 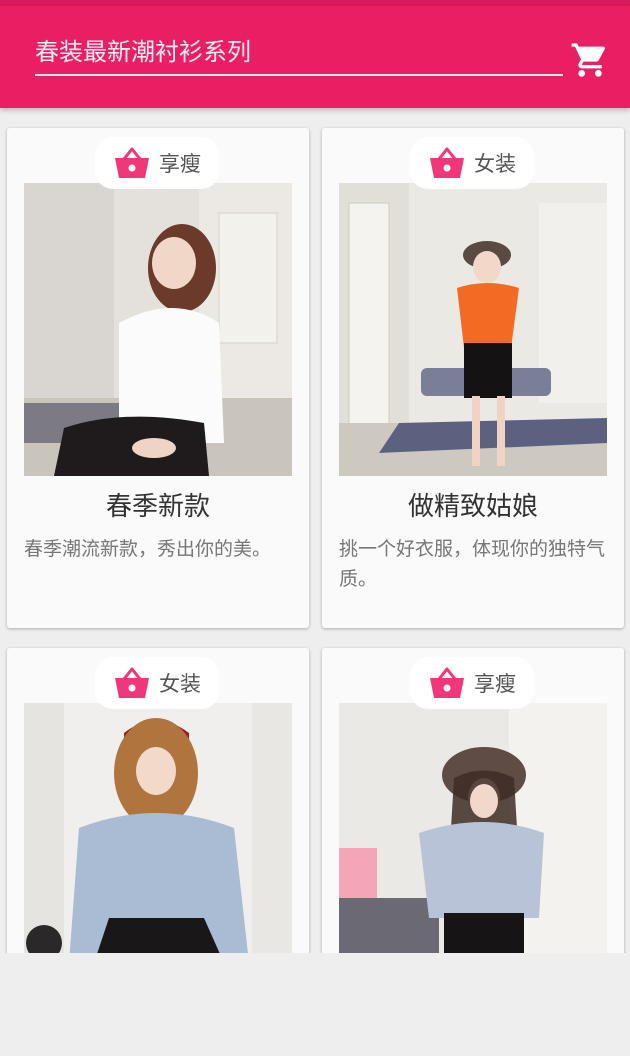 What do you see at coordinates (299, 53) in the screenshot?
I see `search-input` at bounding box center [299, 53].